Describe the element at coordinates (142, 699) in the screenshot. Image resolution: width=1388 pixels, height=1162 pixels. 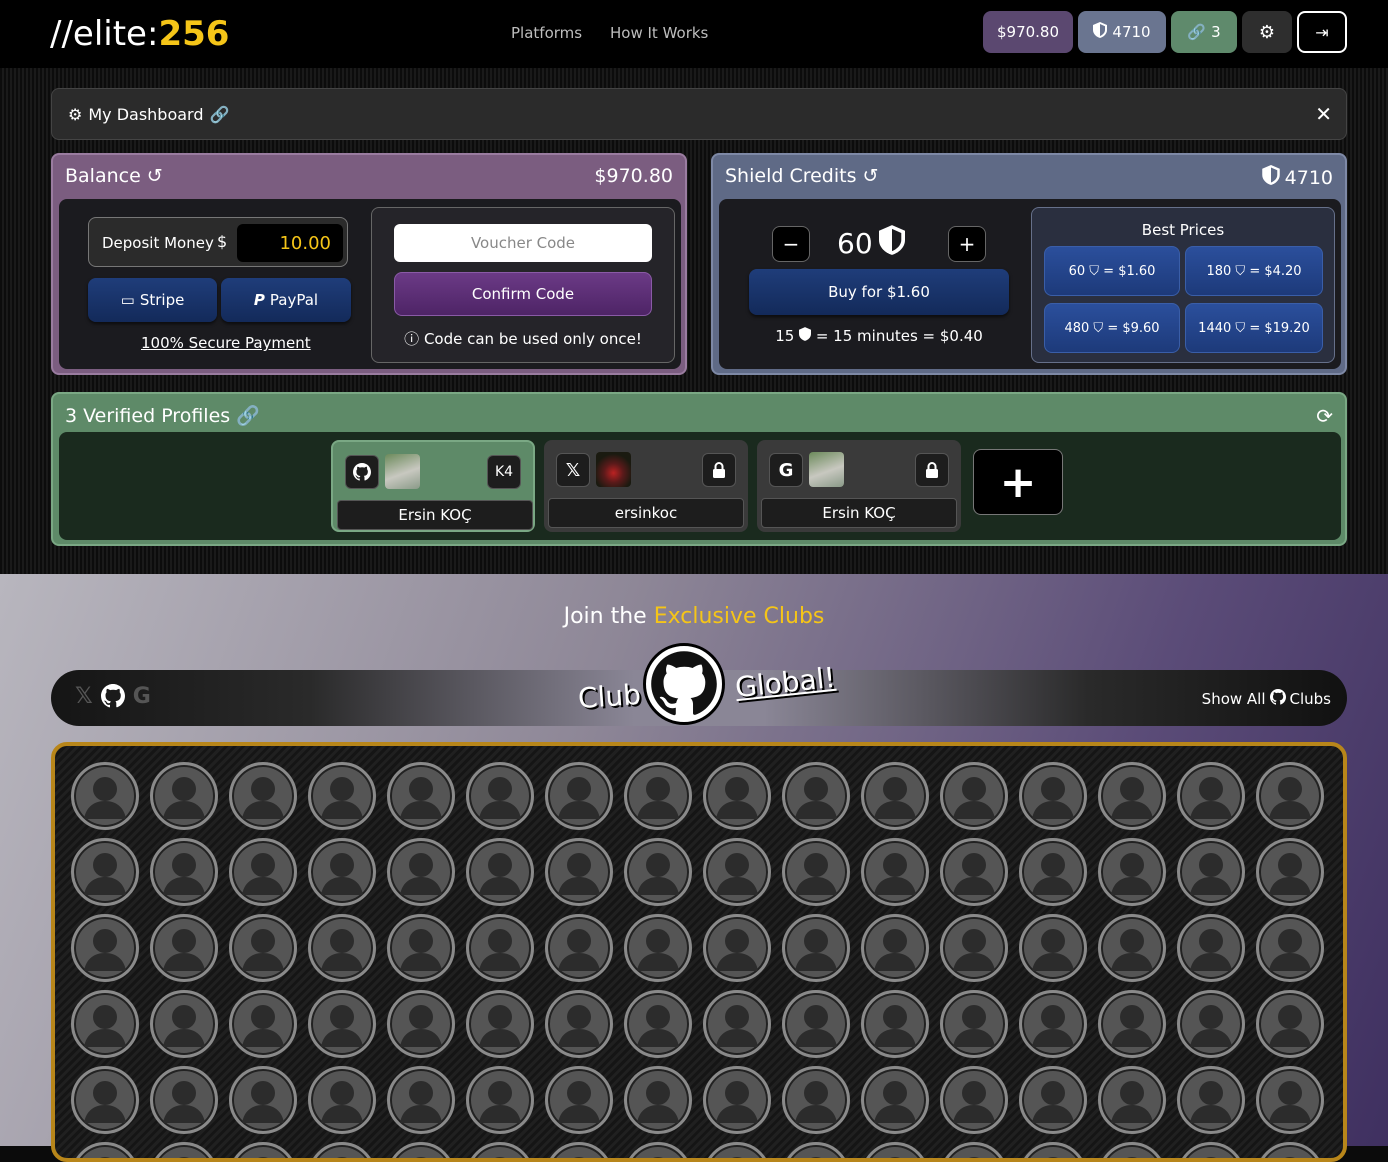
I see `google-icon: G` at that location.